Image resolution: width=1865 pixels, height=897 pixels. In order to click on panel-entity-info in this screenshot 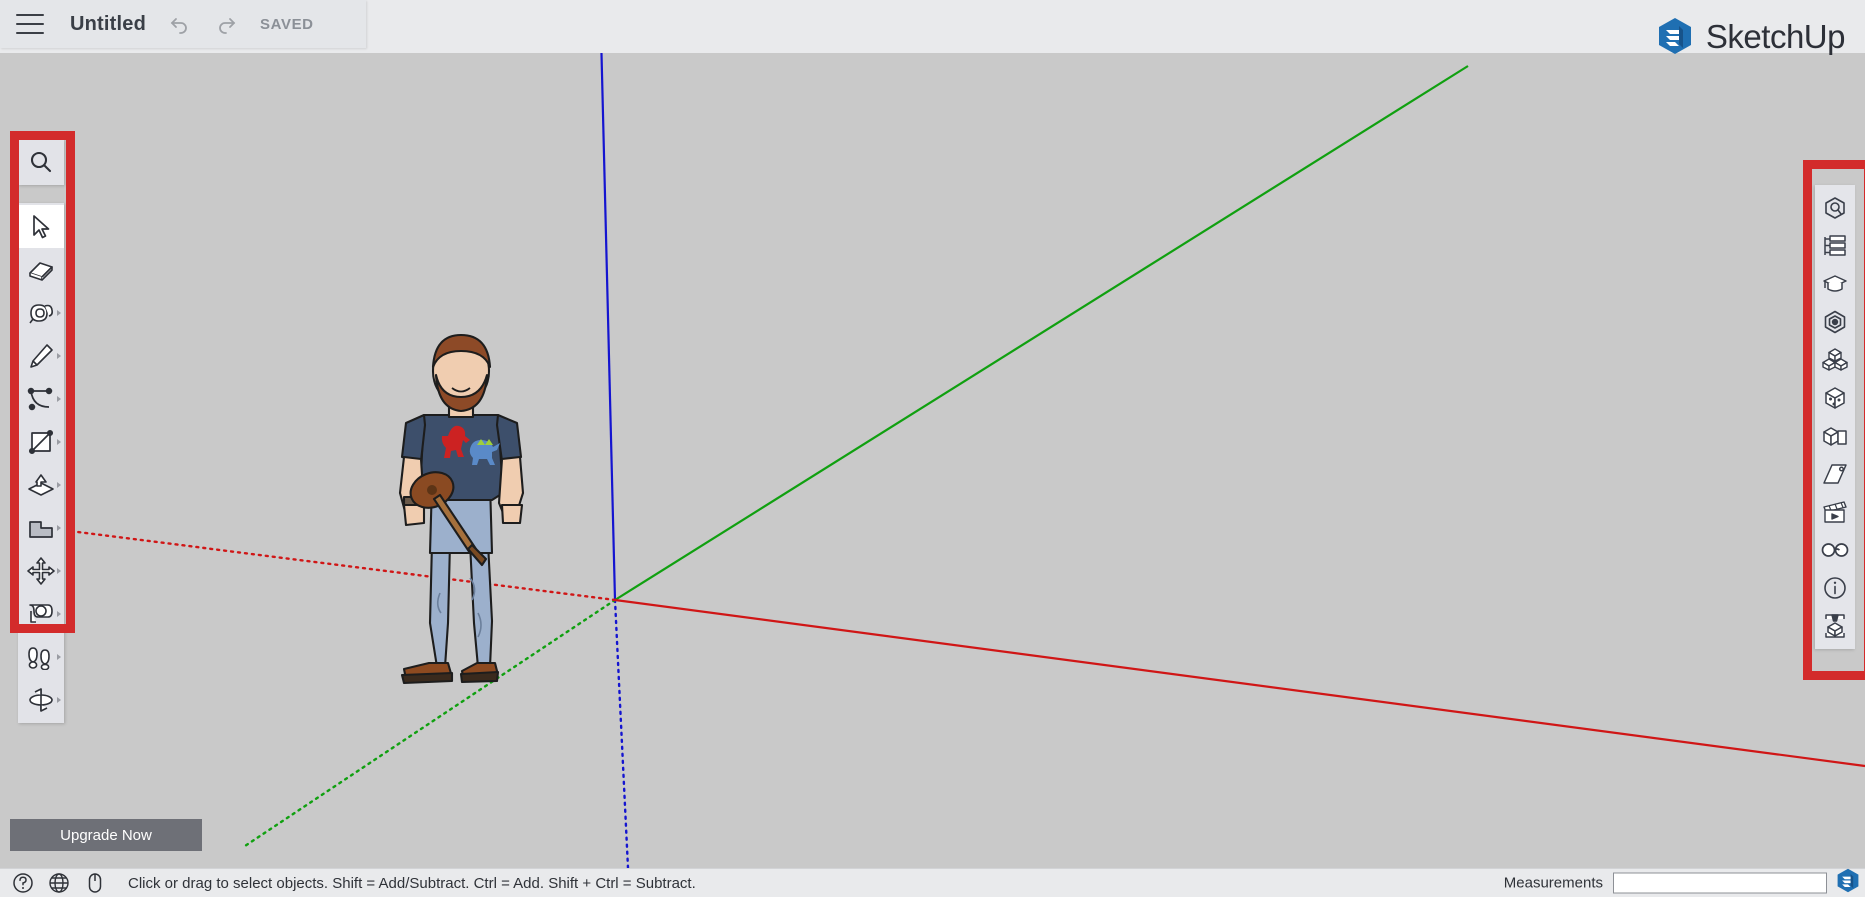, I will do `click(1835, 436)`.